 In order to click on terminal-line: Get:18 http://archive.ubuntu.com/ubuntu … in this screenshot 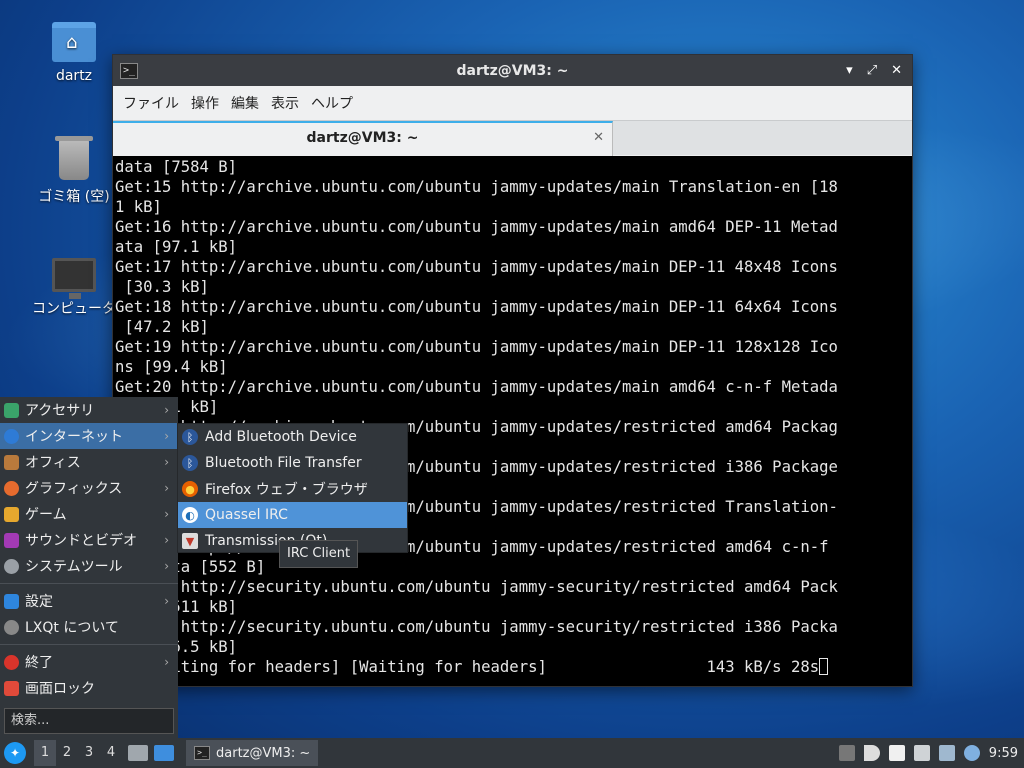, I will do `click(476, 307)`.